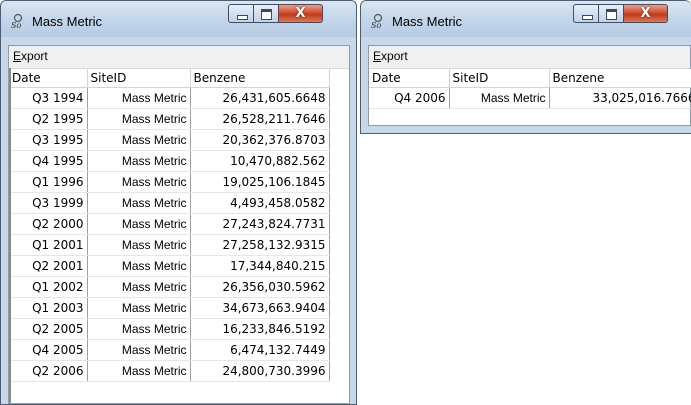  Describe the element at coordinates (48, 245) in the screenshot. I see `cell-date: Q1 2001` at that location.